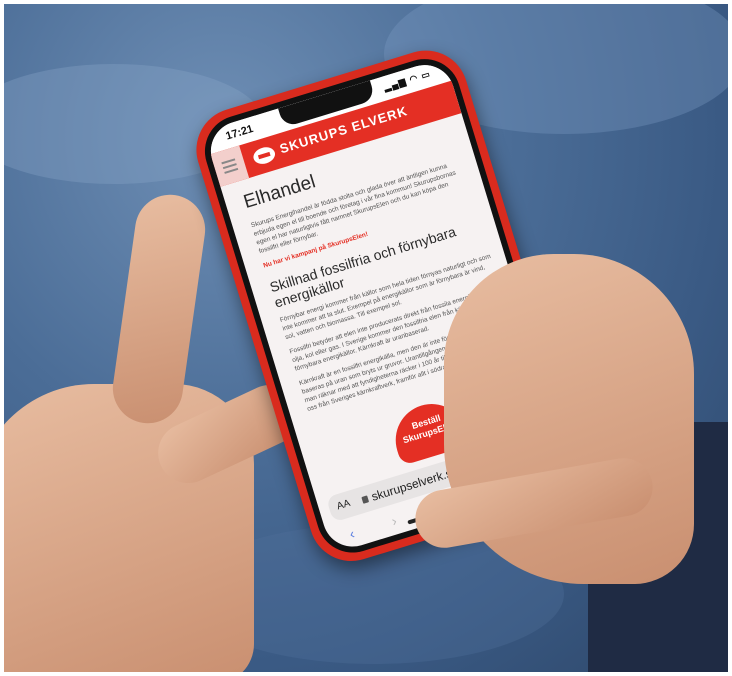  What do you see at coordinates (351, 533) in the screenshot?
I see `back-arrow-icon: ‹` at bounding box center [351, 533].